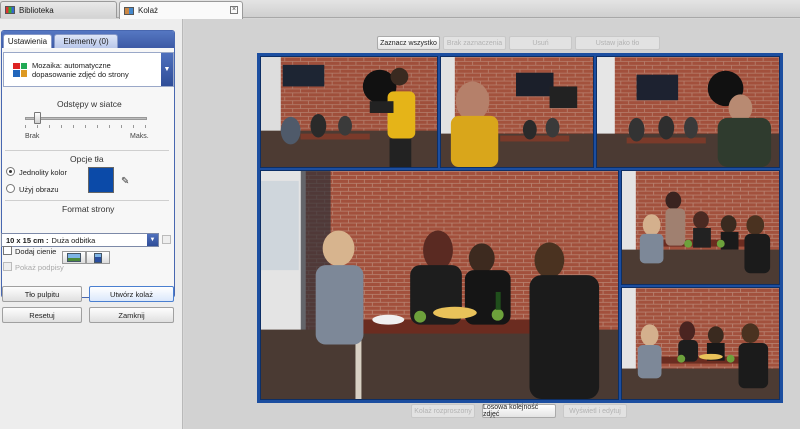 This screenshot has height=429, width=800. What do you see at coordinates (27, 41) in the screenshot?
I see `tab-ustawienia: Ustawienia` at bounding box center [27, 41].